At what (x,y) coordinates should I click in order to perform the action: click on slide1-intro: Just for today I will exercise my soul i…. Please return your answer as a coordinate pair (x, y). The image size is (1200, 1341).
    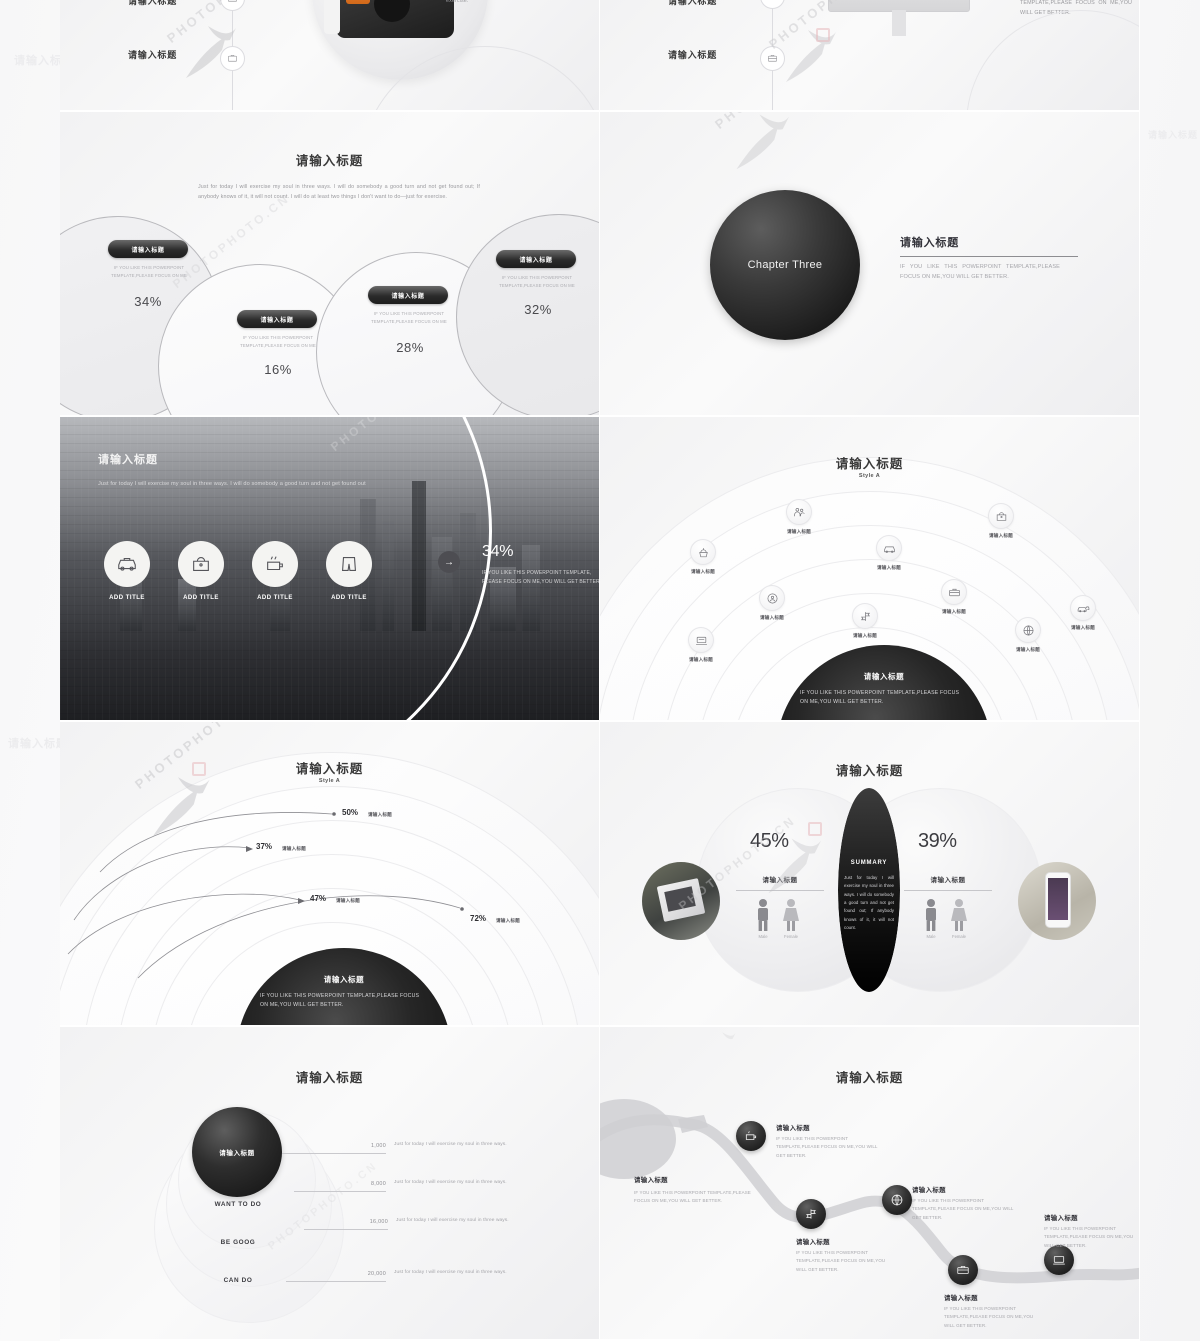
    Looking at the image, I should click on (339, 192).